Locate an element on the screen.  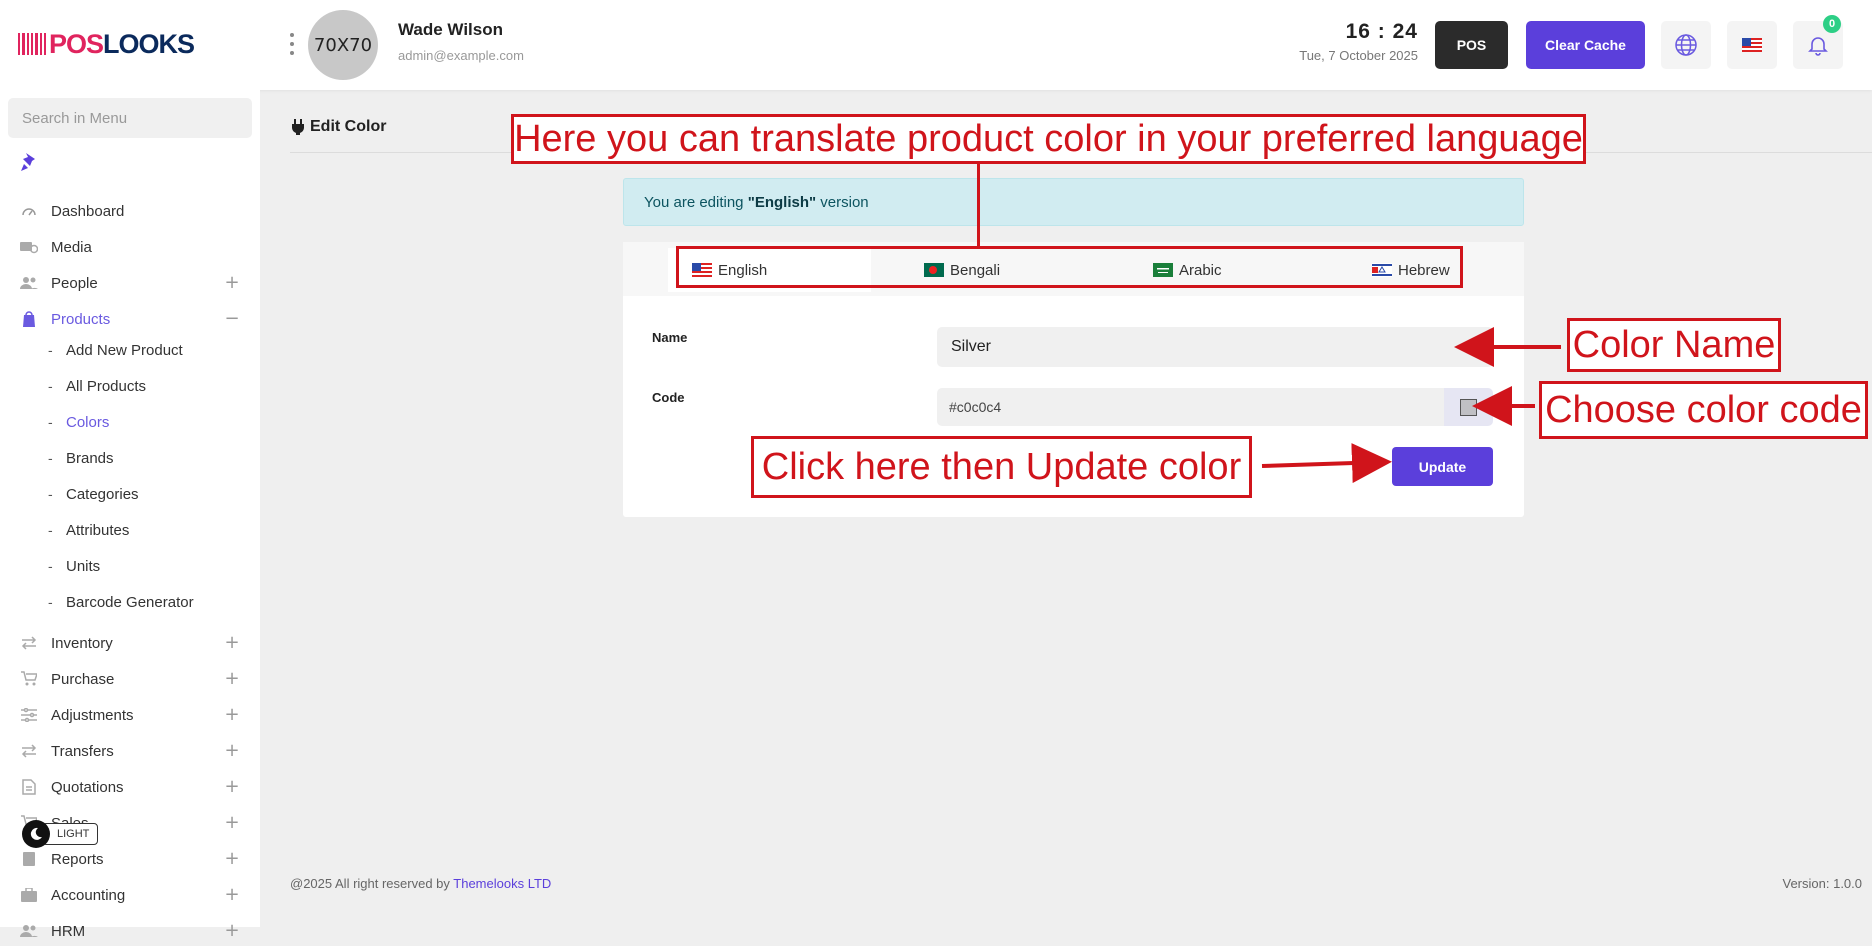
sidebar-subitem-label: Units is located at coordinates (83, 566).